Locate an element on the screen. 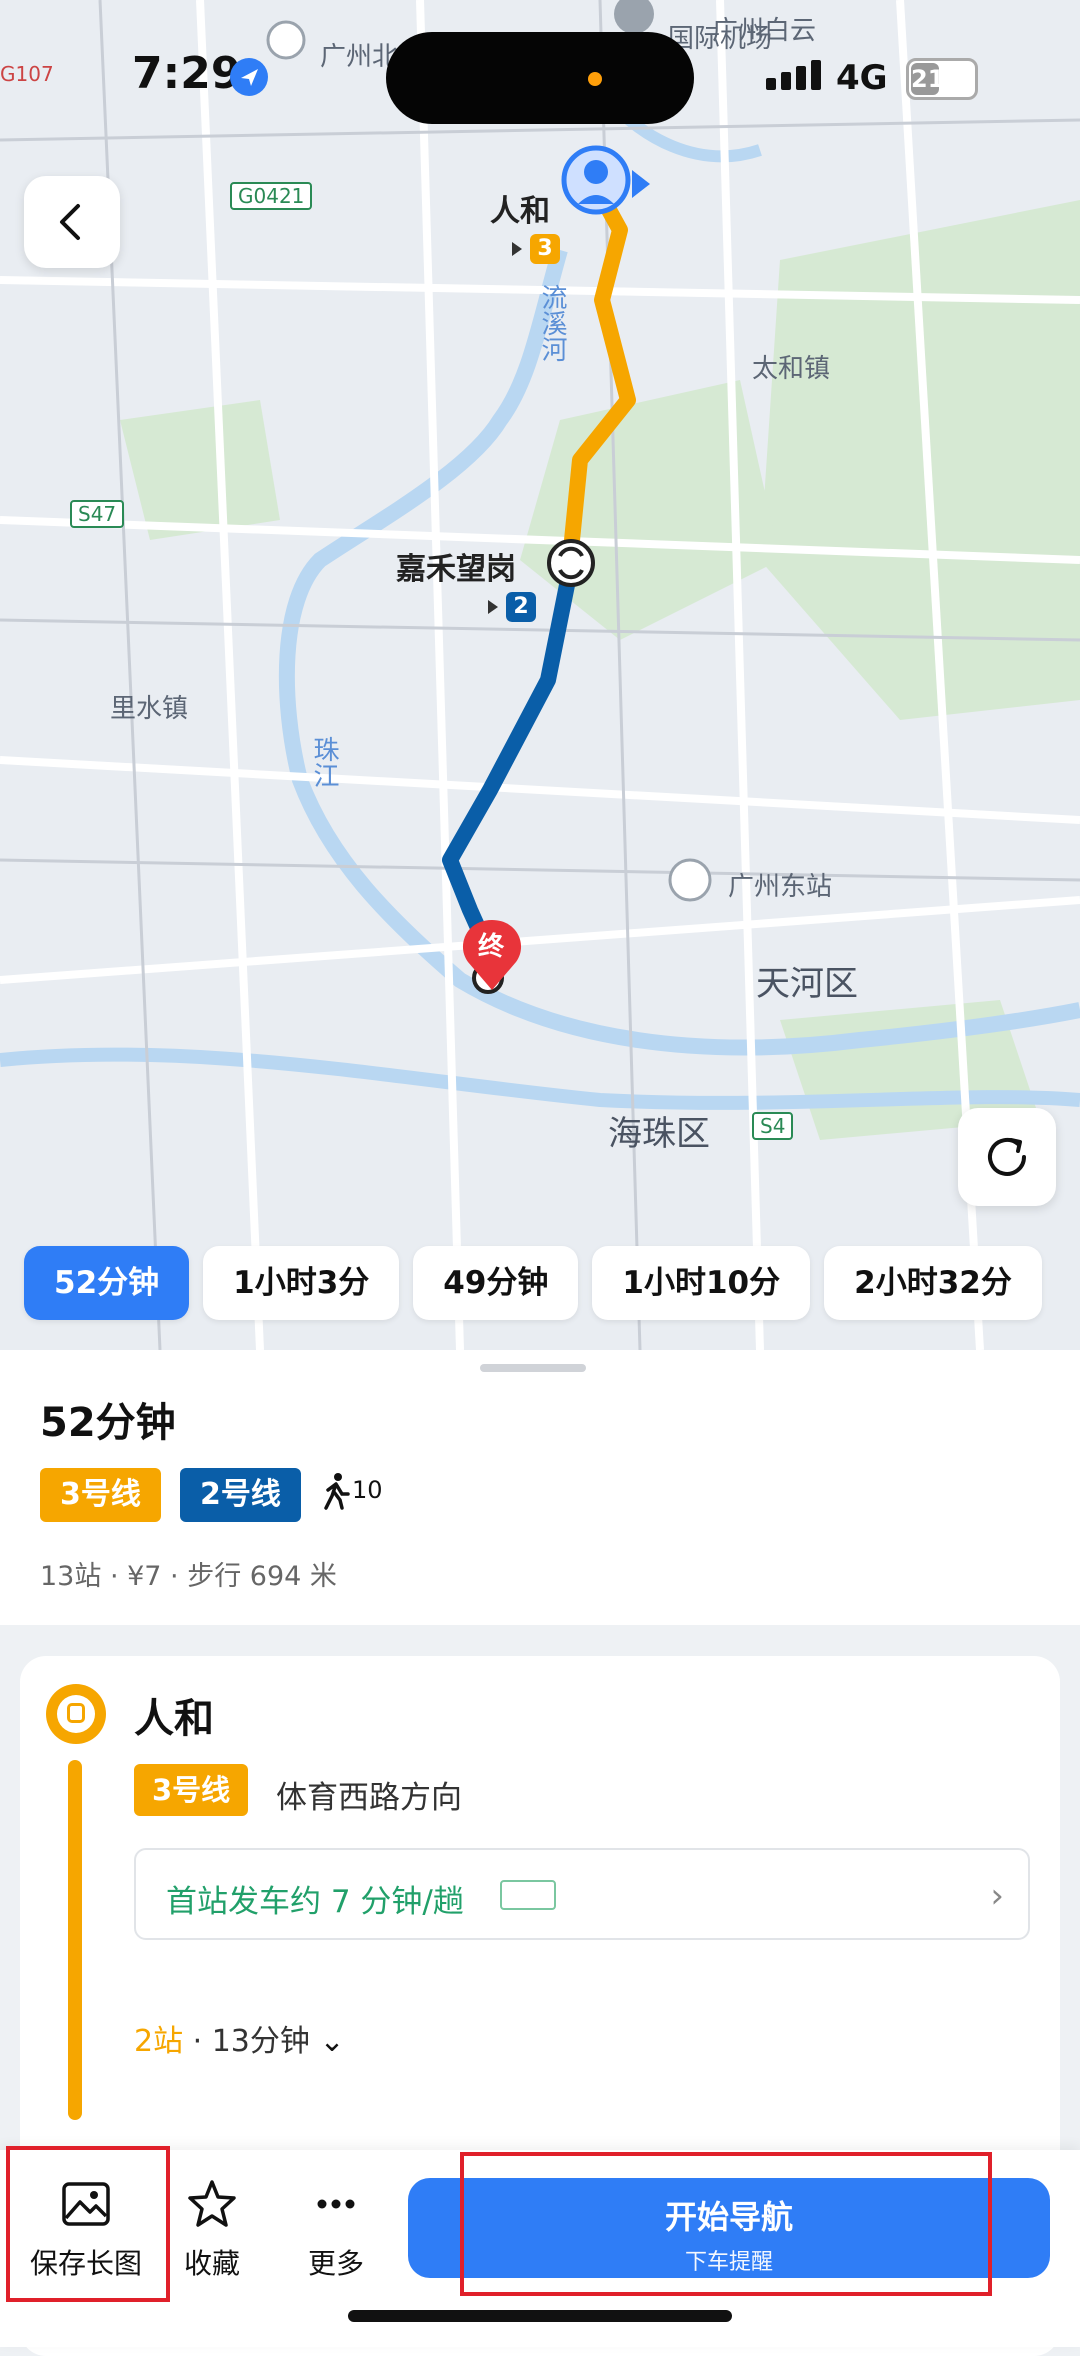 This screenshot has height=2356, width=1080. back-button is located at coordinates (72, 222).